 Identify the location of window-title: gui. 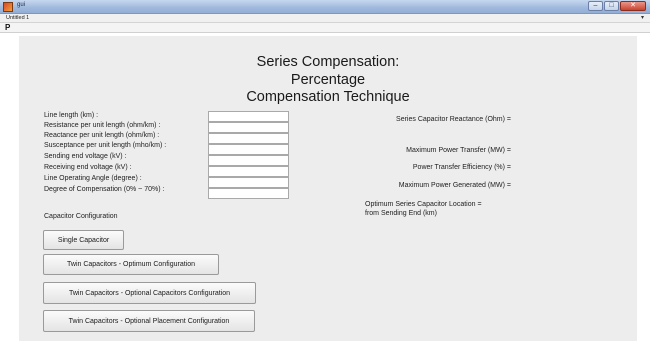
(21, 5).